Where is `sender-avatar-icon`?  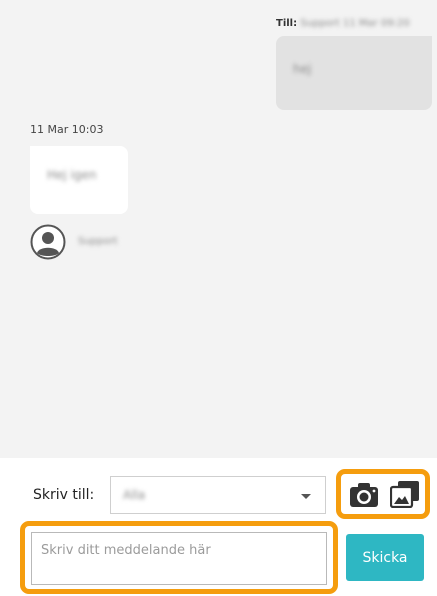
sender-avatar-icon is located at coordinates (48, 242).